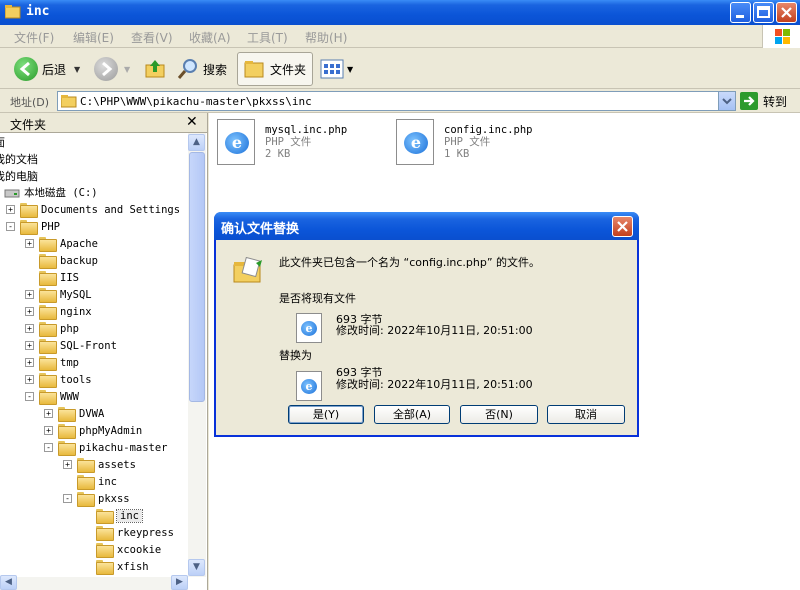 This screenshot has height=590, width=800. What do you see at coordinates (58, 379) in the screenshot?
I see `tree-node: + tools` at bounding box center [58, 379].